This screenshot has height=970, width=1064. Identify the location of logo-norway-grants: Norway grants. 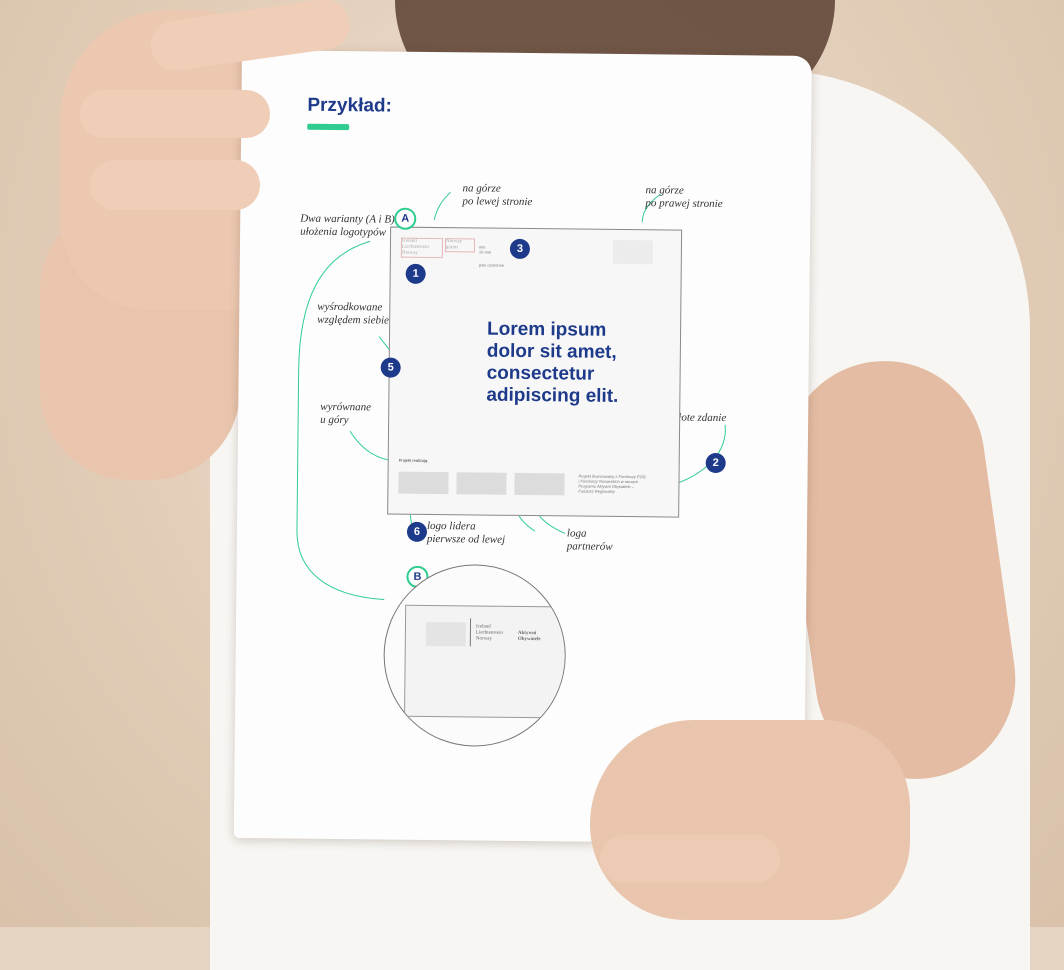
(460, 245).